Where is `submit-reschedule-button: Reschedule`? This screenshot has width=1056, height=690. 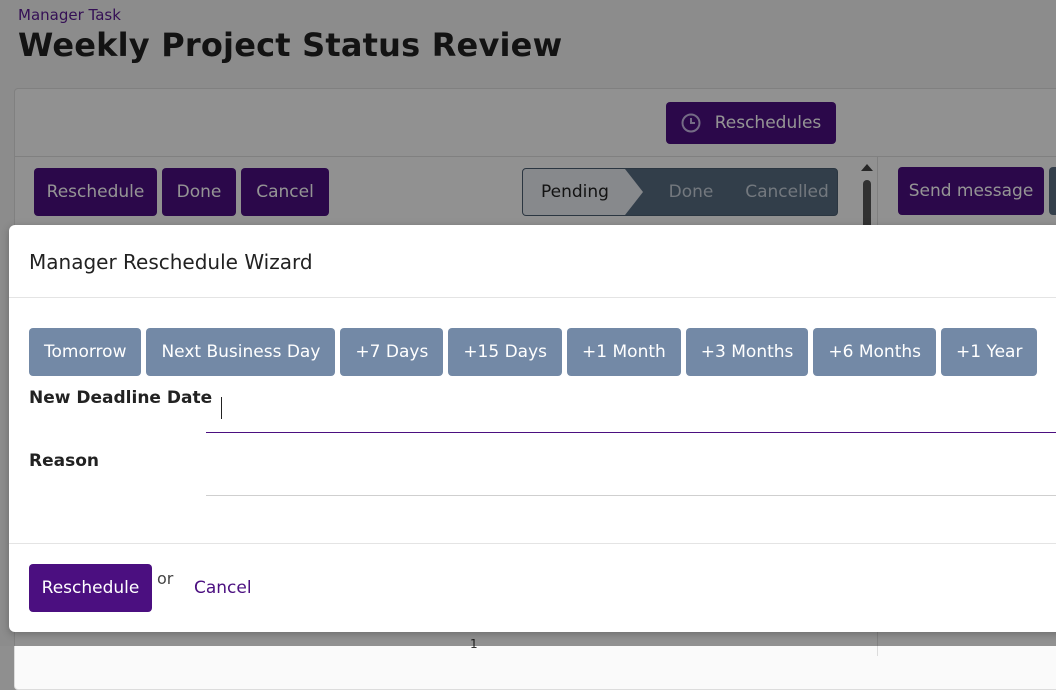 submit-reschedule-button: Reschedule is located at coordinates (90, 588).